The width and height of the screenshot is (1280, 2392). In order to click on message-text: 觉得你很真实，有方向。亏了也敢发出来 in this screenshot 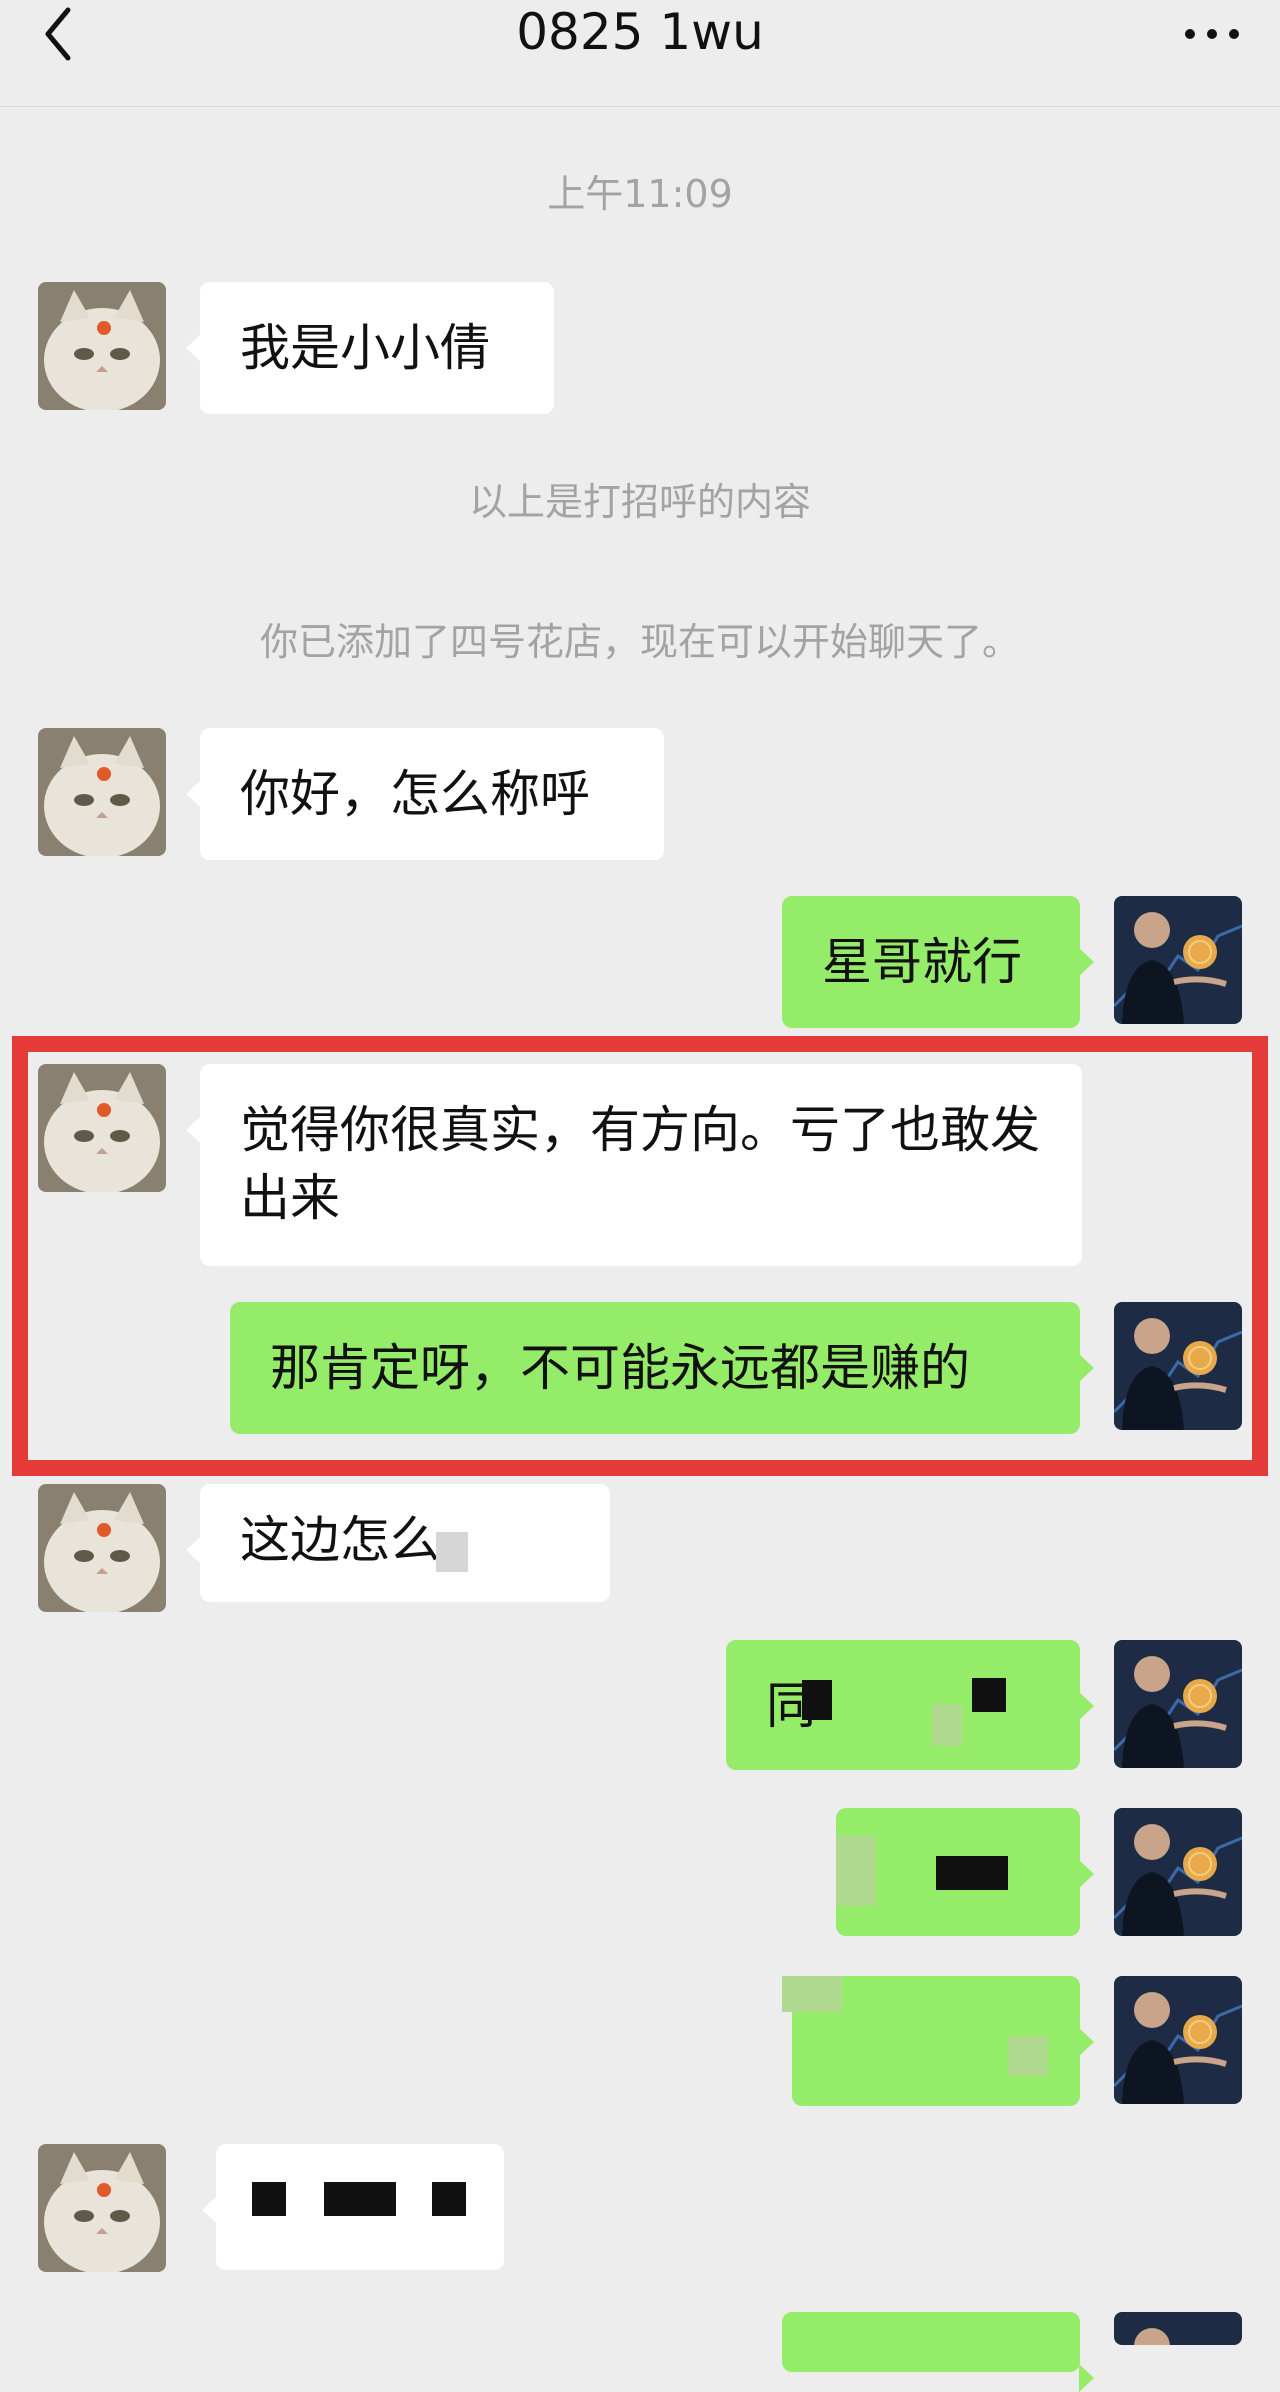, I will do `click(640, 1164)`.